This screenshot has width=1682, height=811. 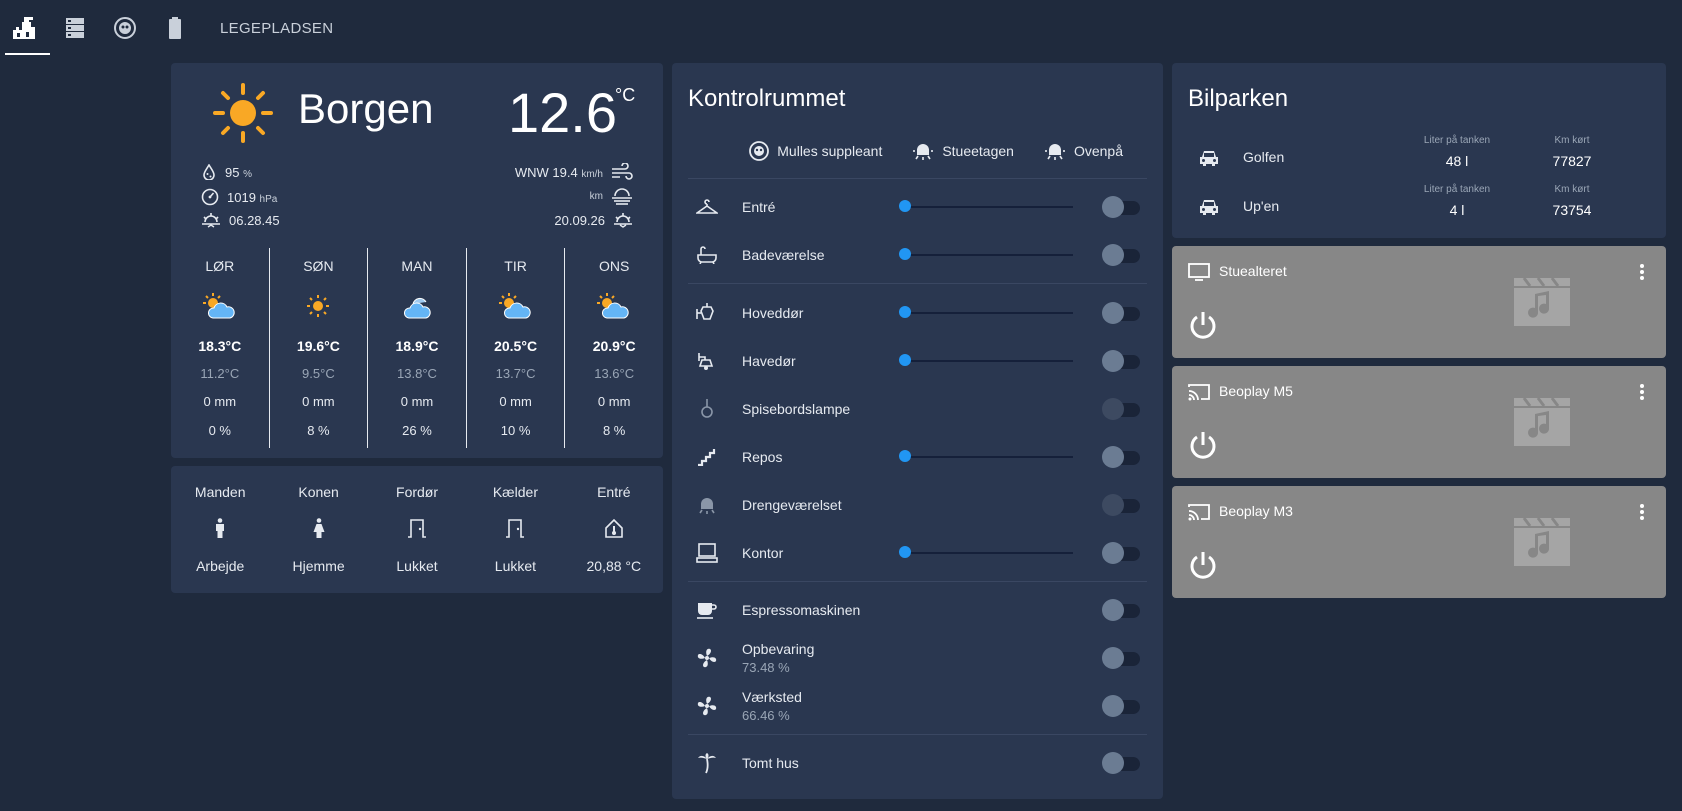 I want to click on weather-city: Borgen, so click(x=366, y=108).